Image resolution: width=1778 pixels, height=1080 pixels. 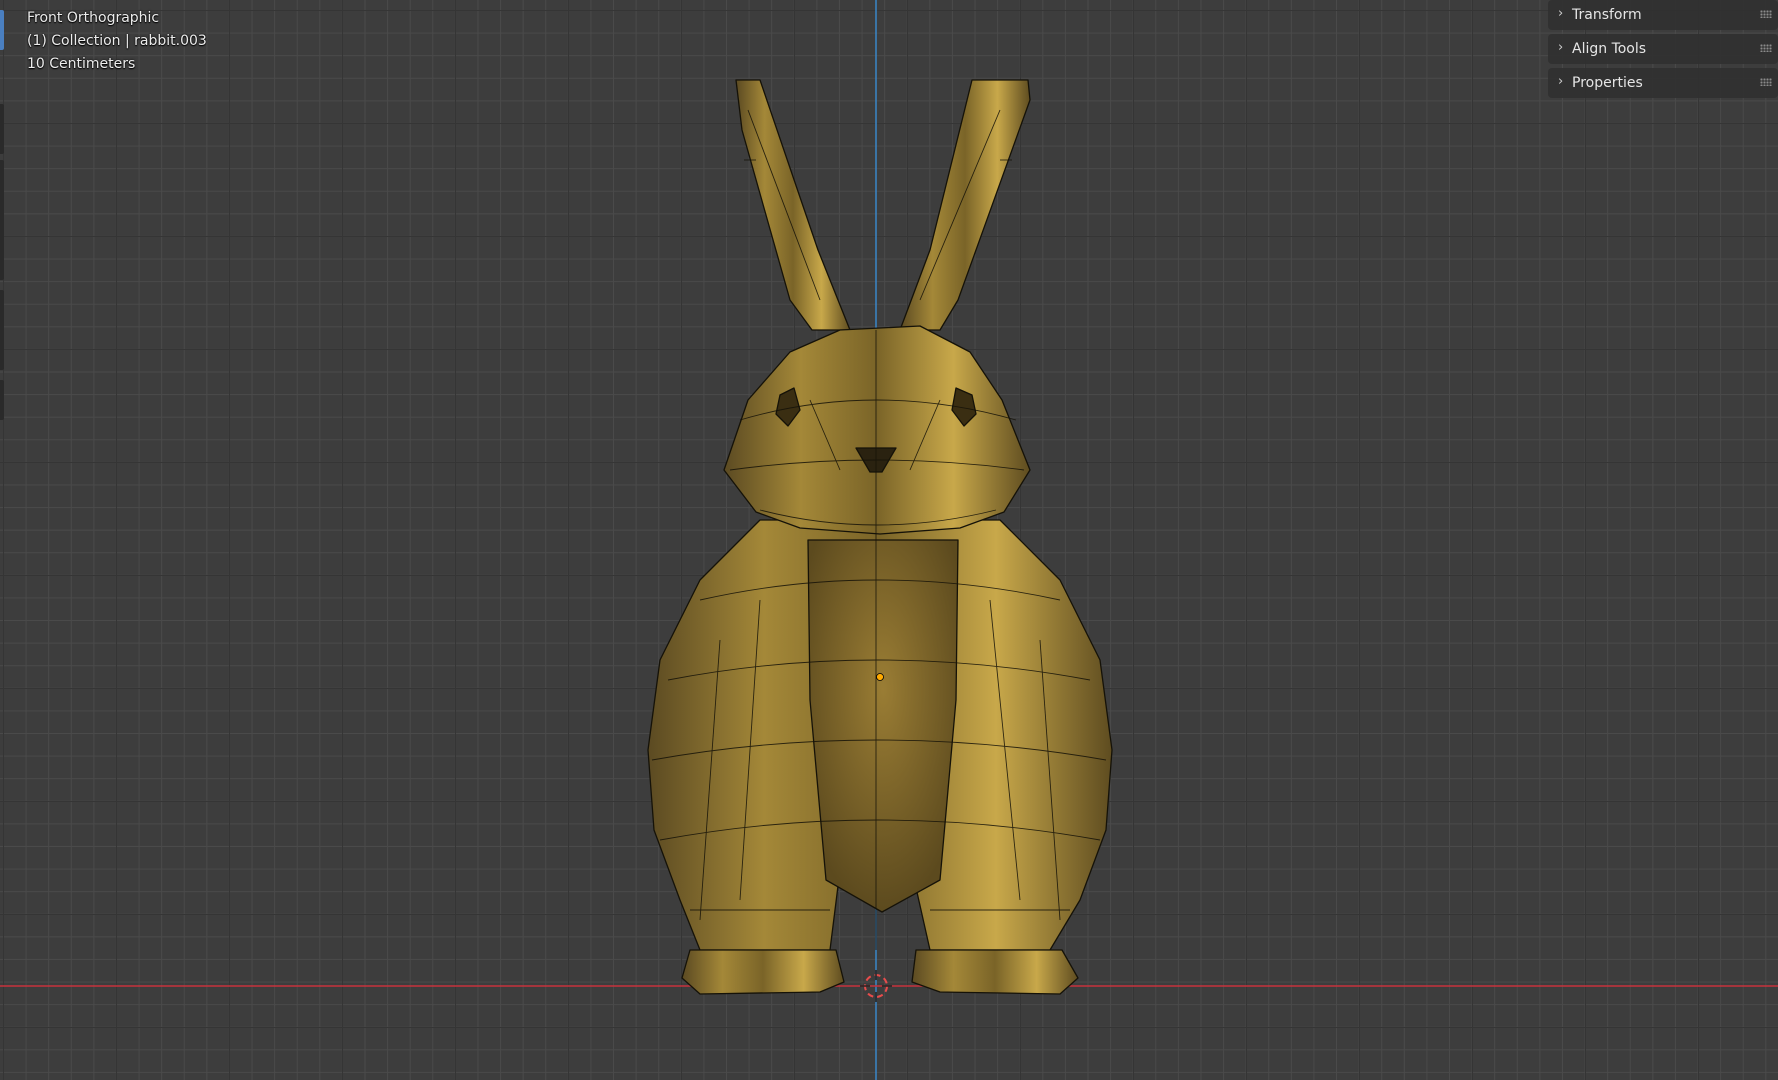 I want to click on scale-info-label: 10 Centimeters, so click(x=81, y=64).